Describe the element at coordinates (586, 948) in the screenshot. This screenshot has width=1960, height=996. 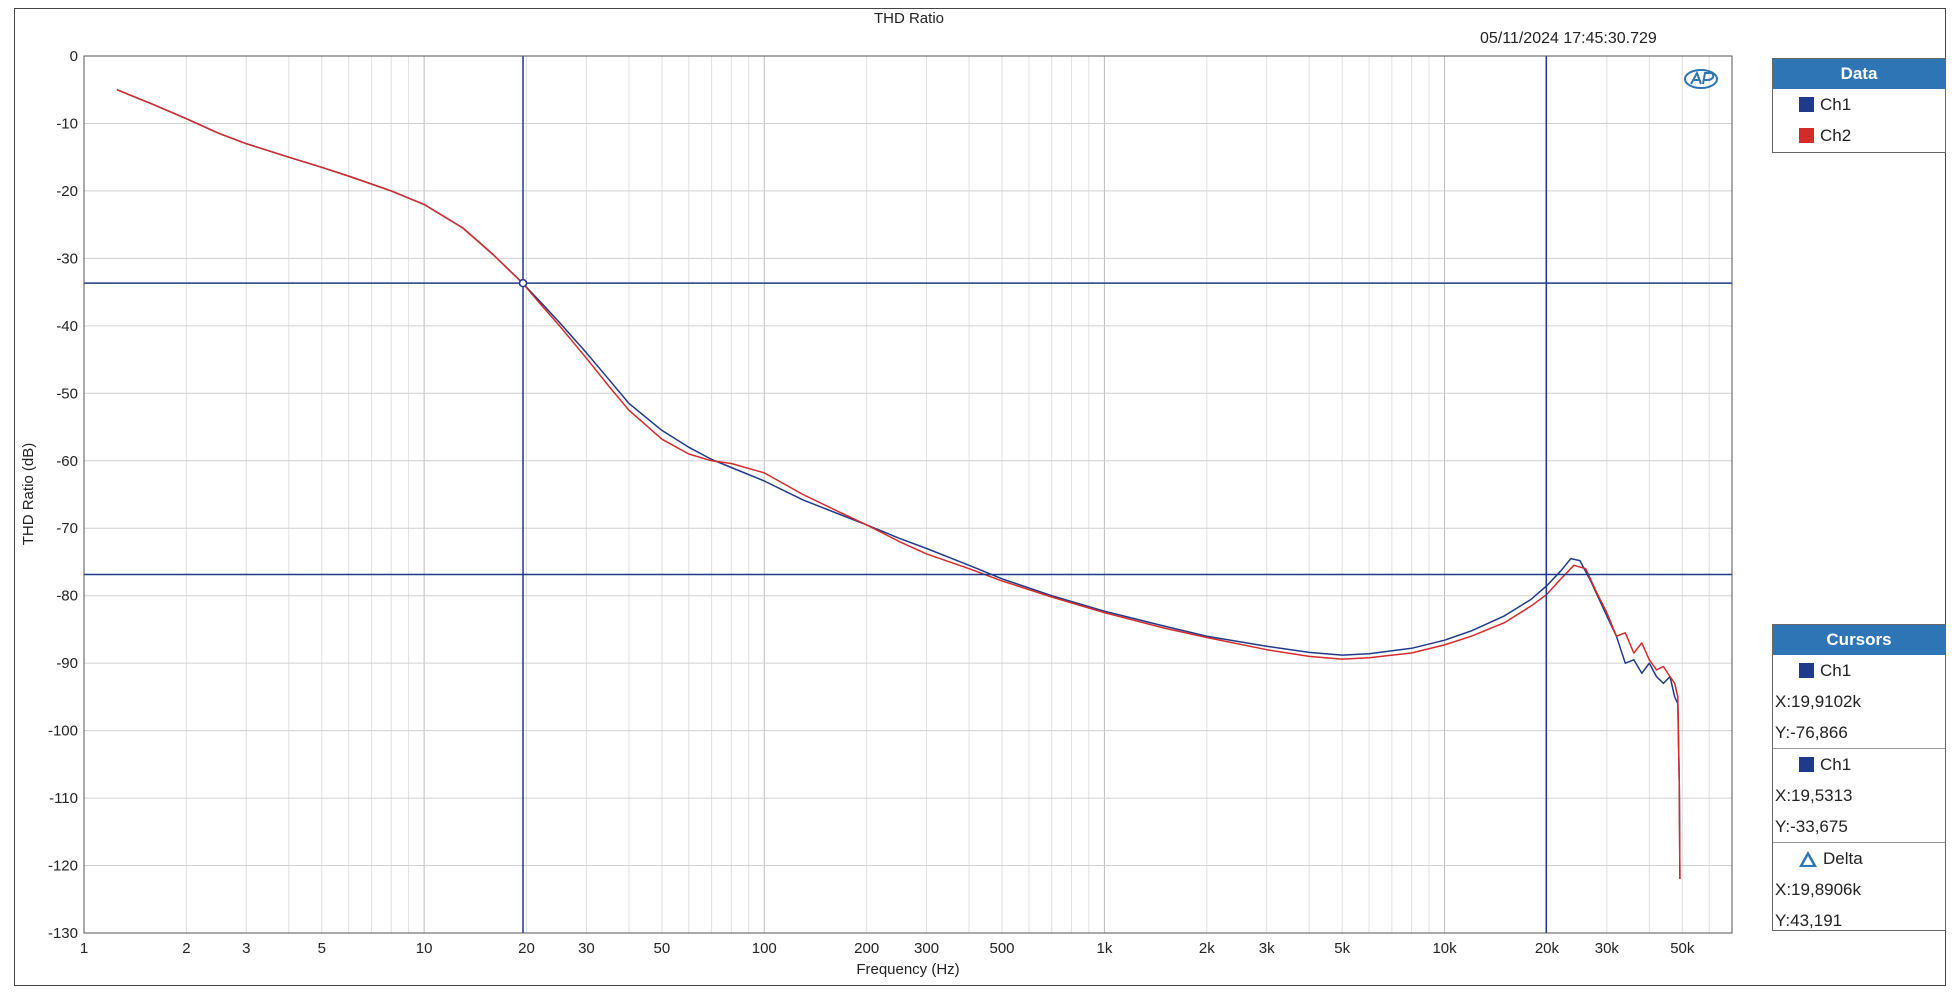
I see `x-tick-label: 30` at that location.